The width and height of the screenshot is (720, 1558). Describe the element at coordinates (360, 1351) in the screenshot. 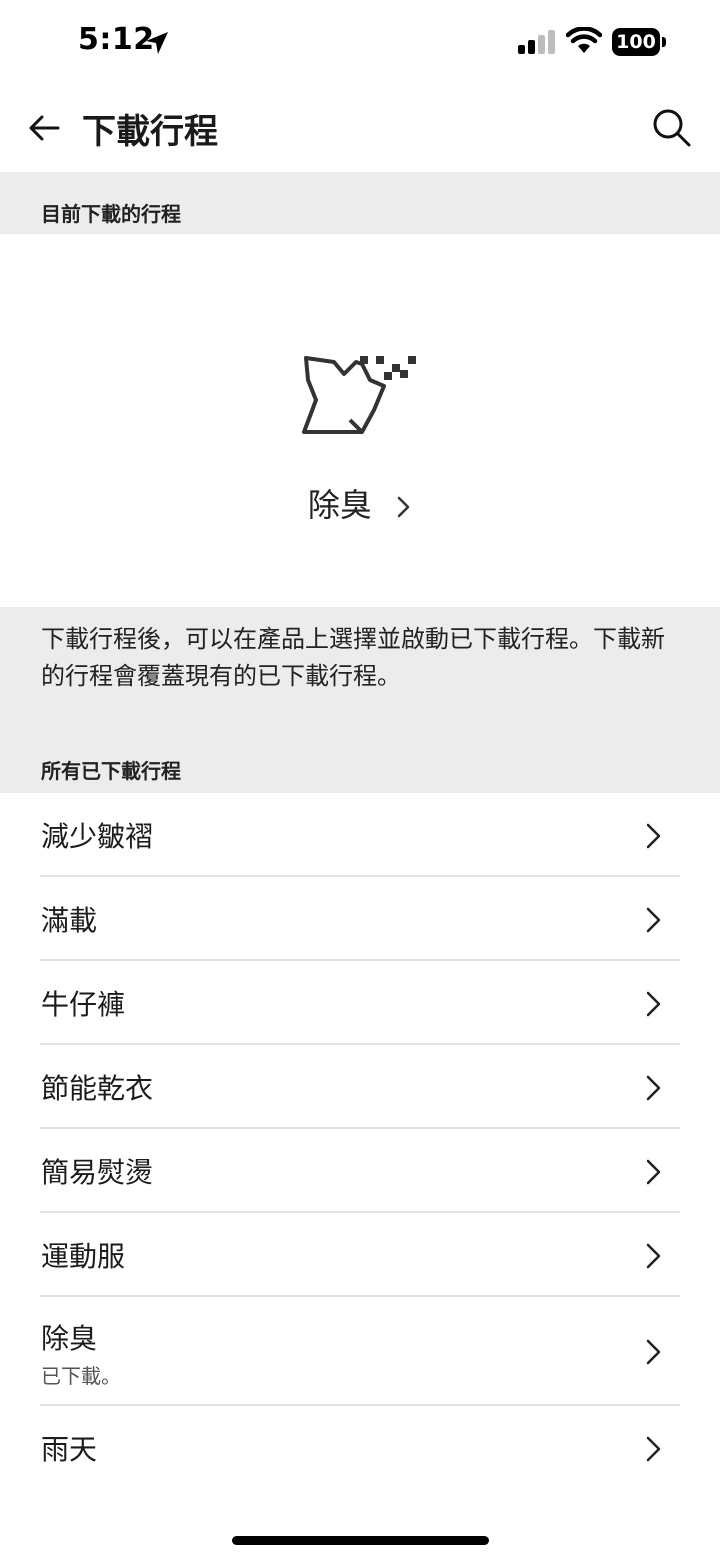

I see `list-item: 除臭 已下載。` at that location.